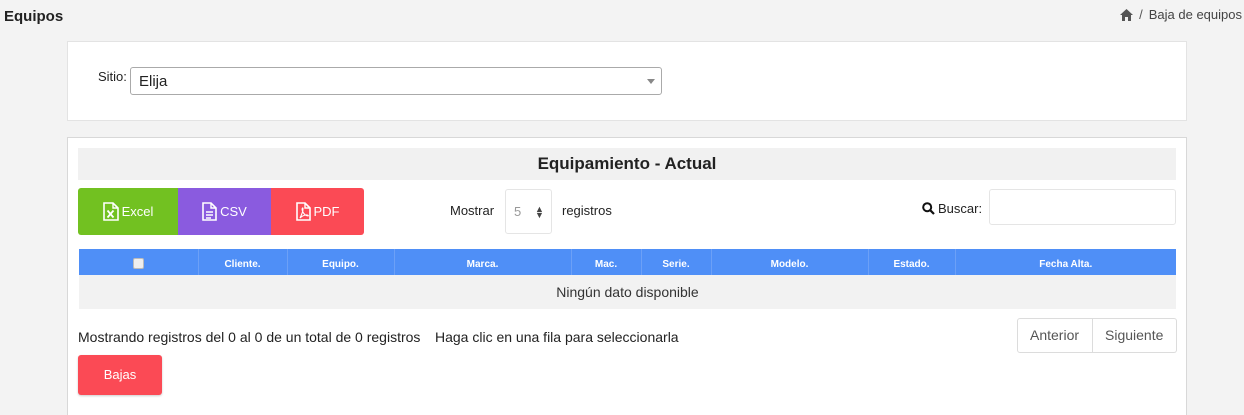 The width and height of the screenshot is (1244, 415). I want to click on panel-title: Equipamiento - Actual, so click(627, 164).